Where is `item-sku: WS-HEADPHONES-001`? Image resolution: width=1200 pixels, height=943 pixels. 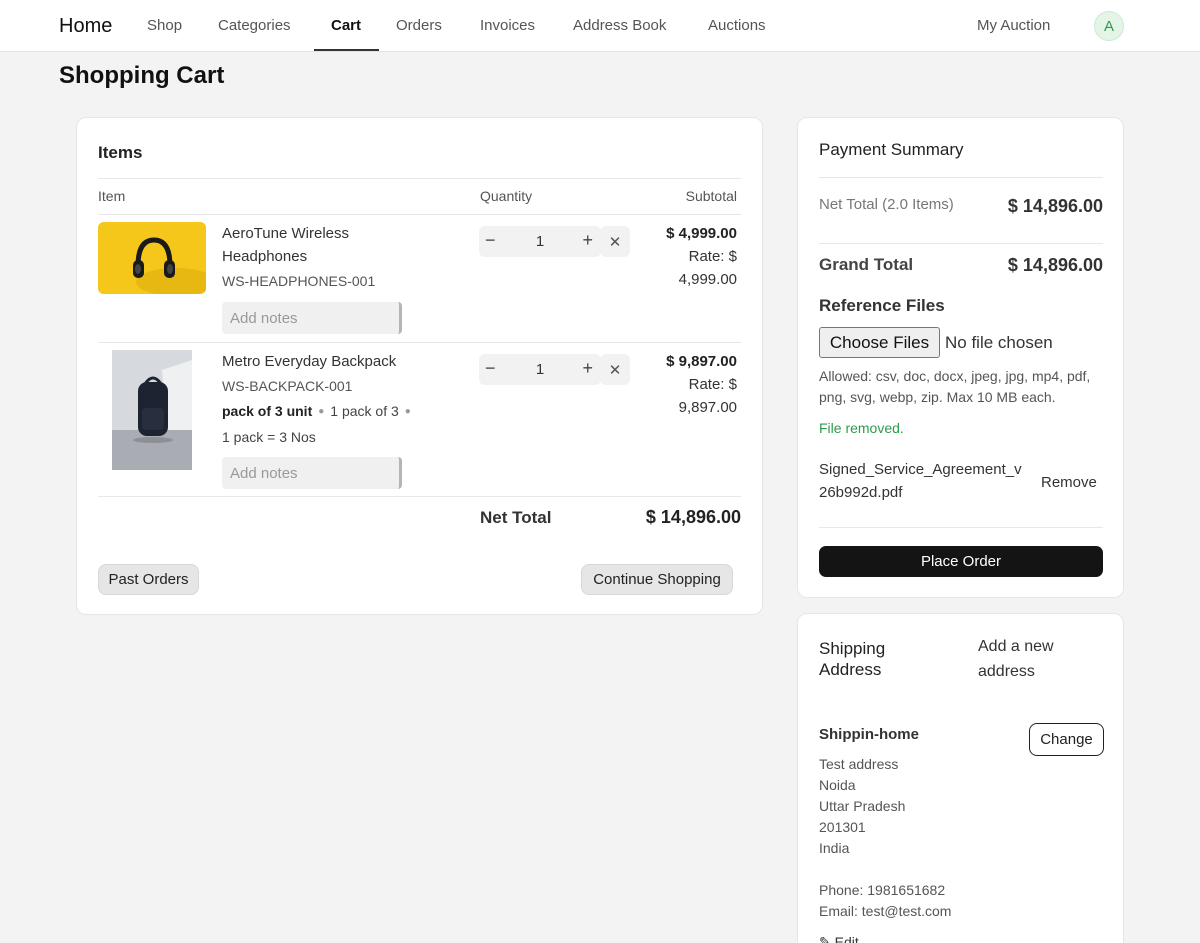
item-sku: WS-HEADPHONES-001 is located at coordinates (299, 281).